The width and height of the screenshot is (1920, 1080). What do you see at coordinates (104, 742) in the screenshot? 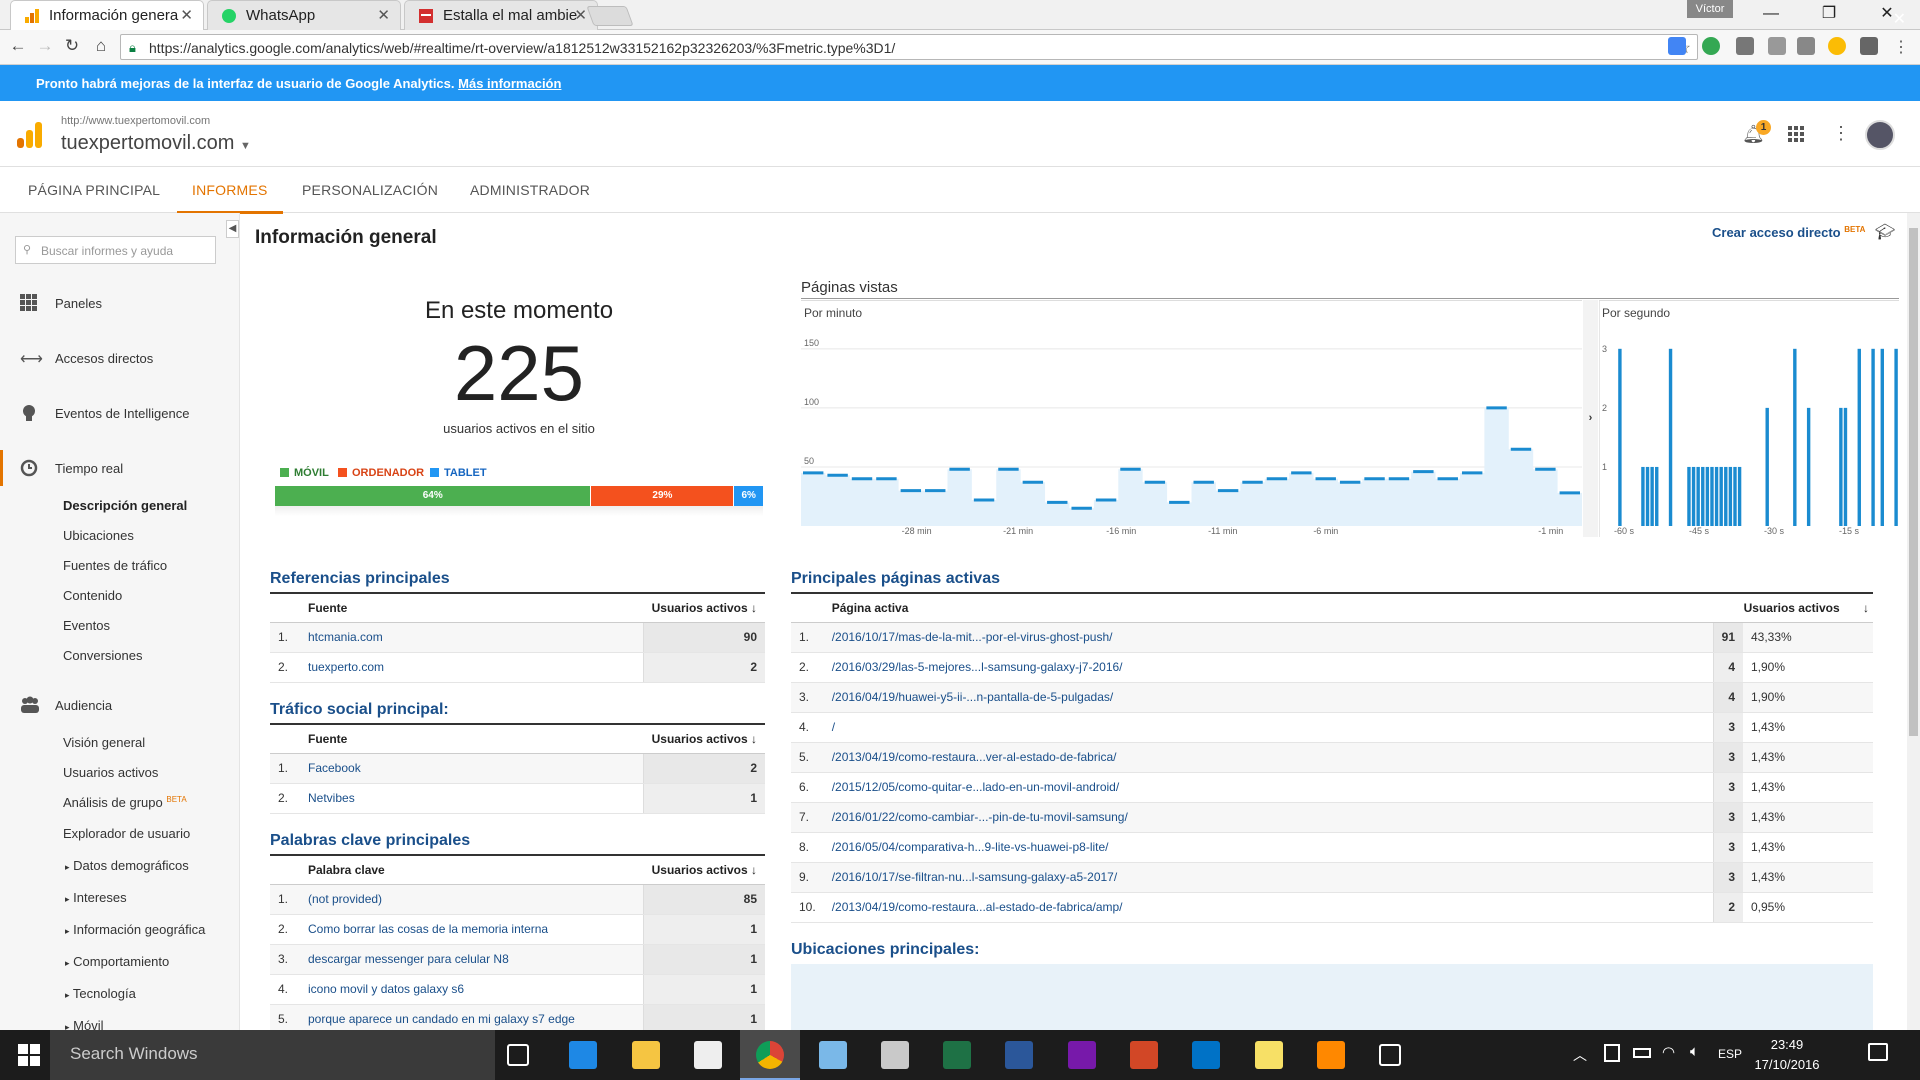
I see `sidebar-item-audience-overview: Visión general` at bounding box center [104, 742].